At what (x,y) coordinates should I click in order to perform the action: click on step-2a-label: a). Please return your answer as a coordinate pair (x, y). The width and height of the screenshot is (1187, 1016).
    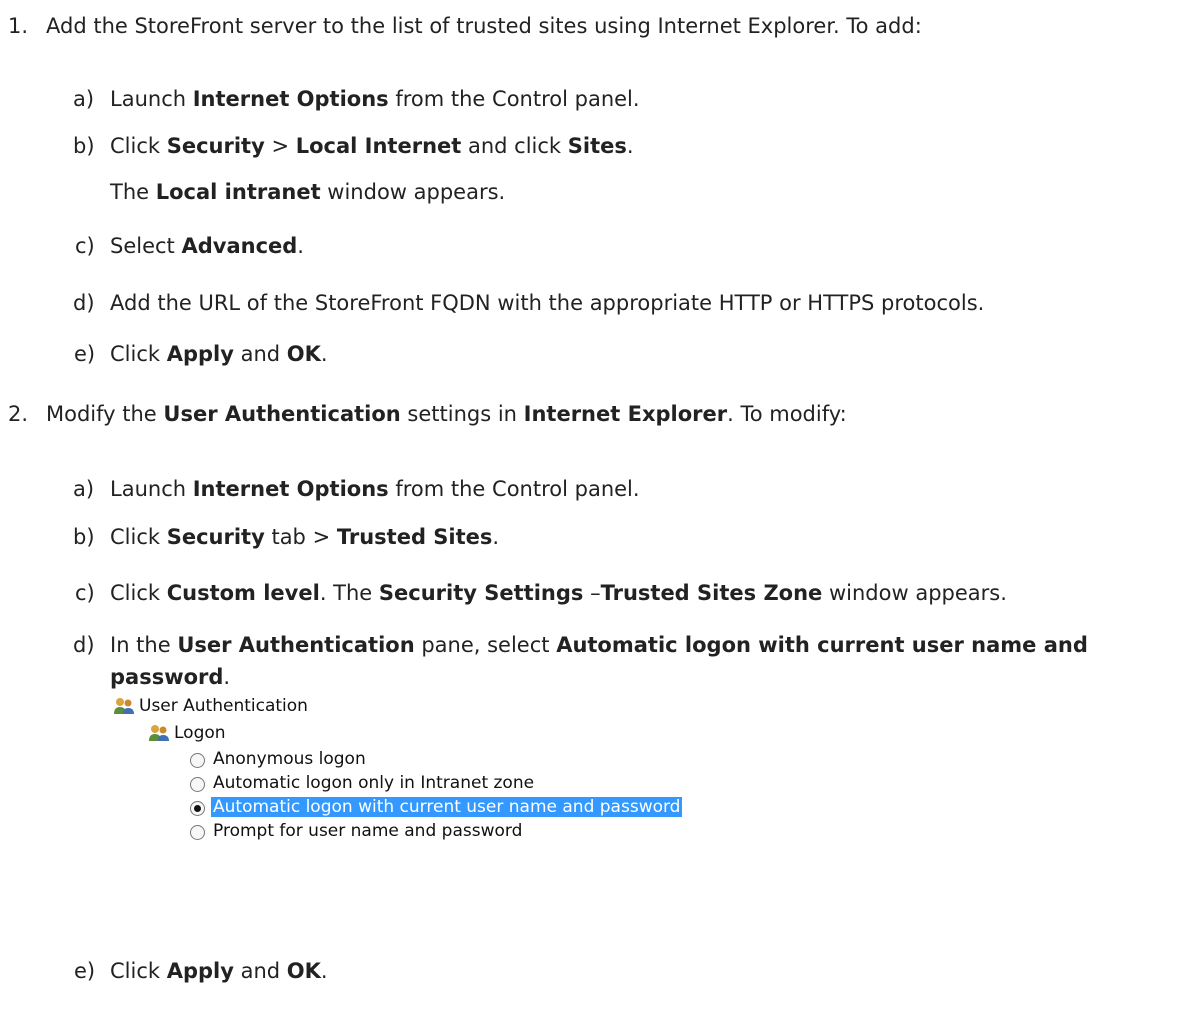
    Looking at the image, I should click on (84, 489).